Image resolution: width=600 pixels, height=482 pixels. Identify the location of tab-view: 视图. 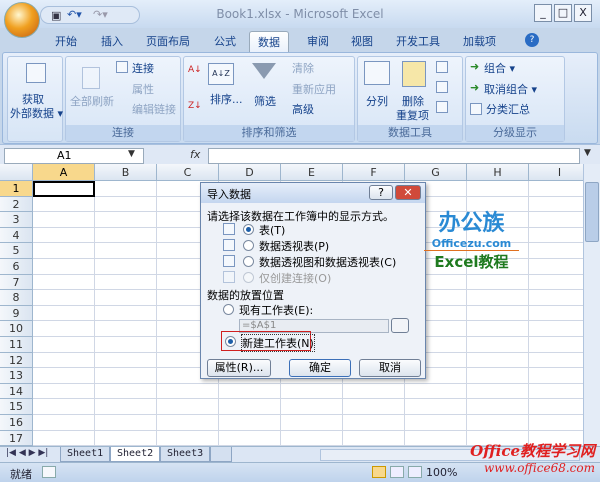
(362, 41).